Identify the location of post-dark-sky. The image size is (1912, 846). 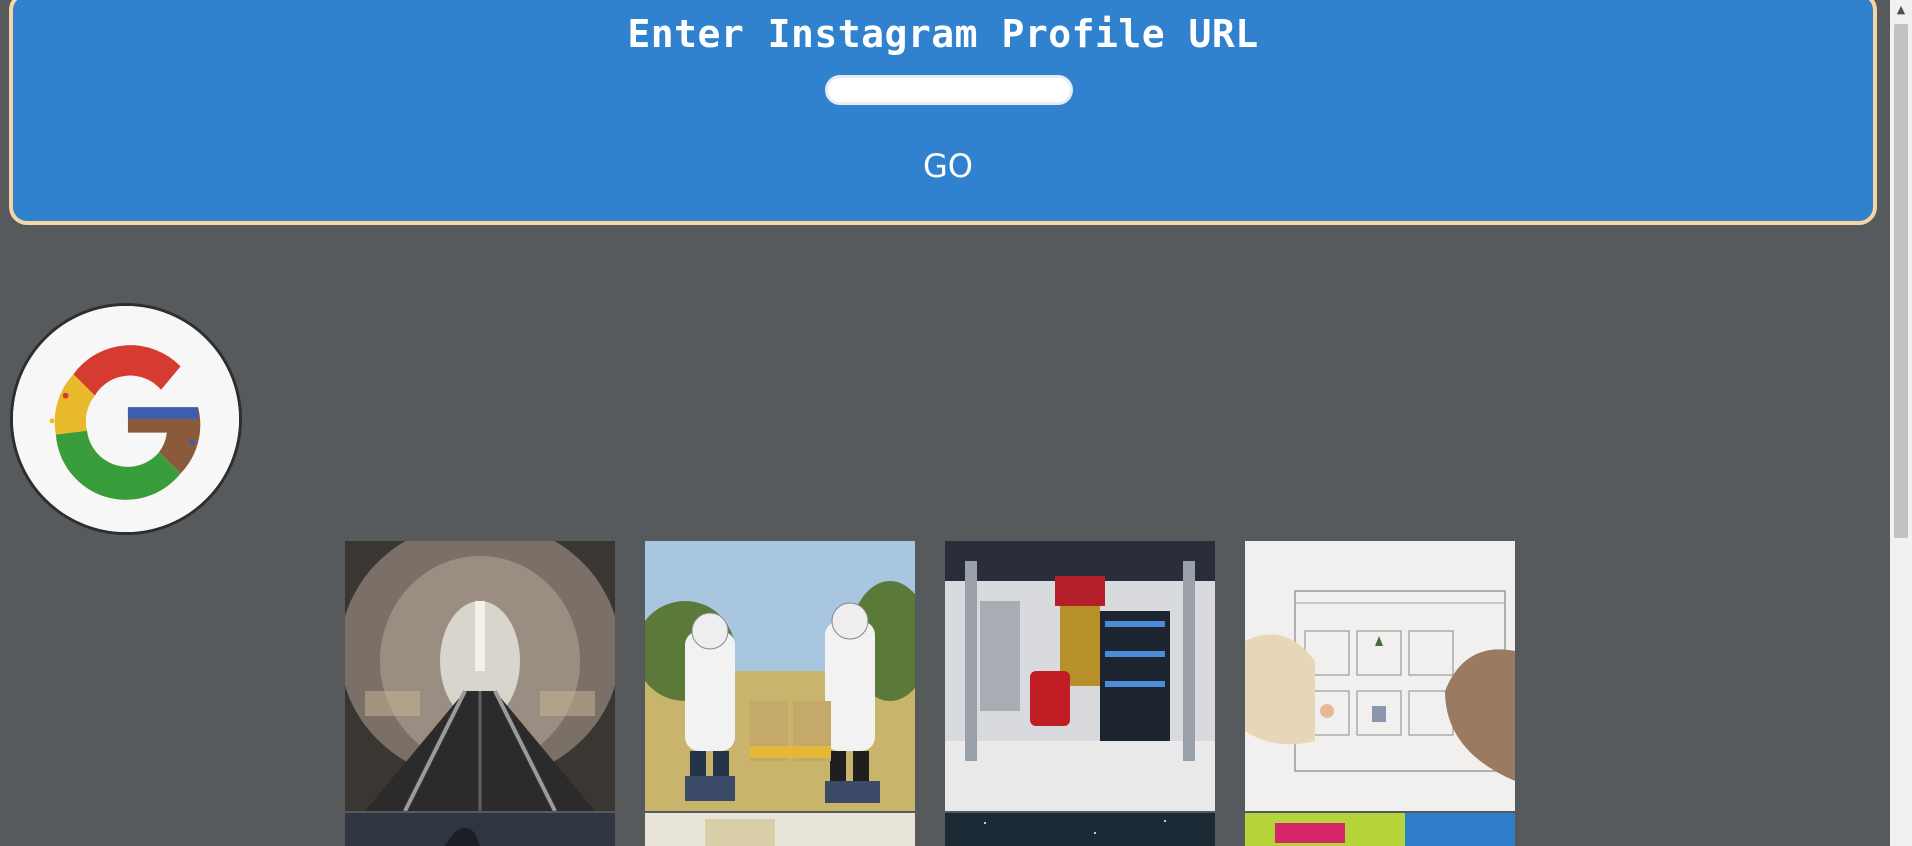
(480, 829).